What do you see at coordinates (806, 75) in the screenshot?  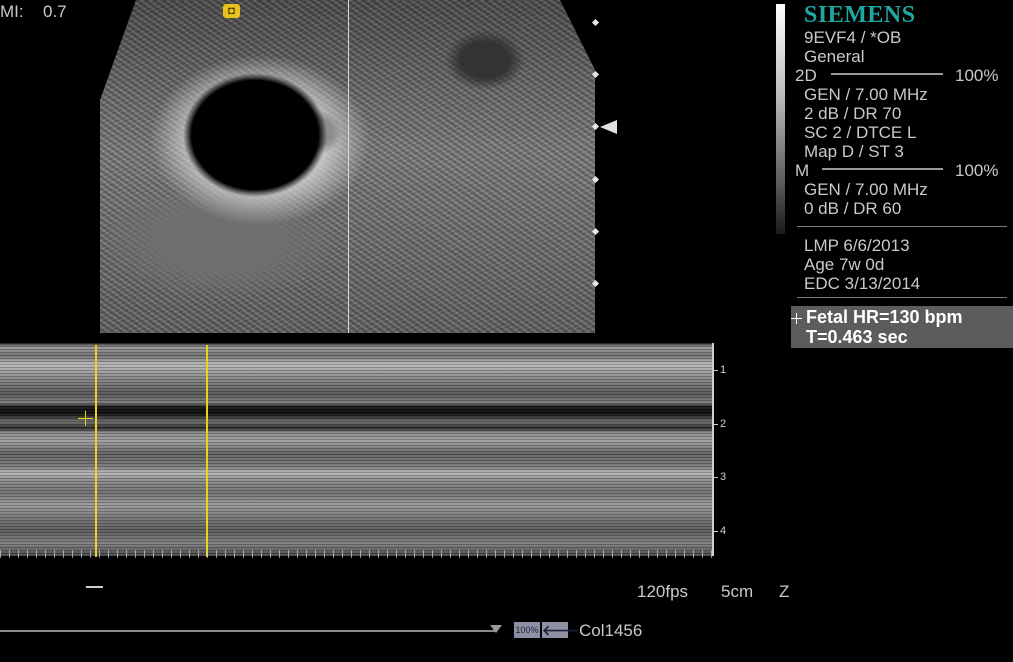 I see `mode-2d-label: 2D` at bounding box center [806, 75].